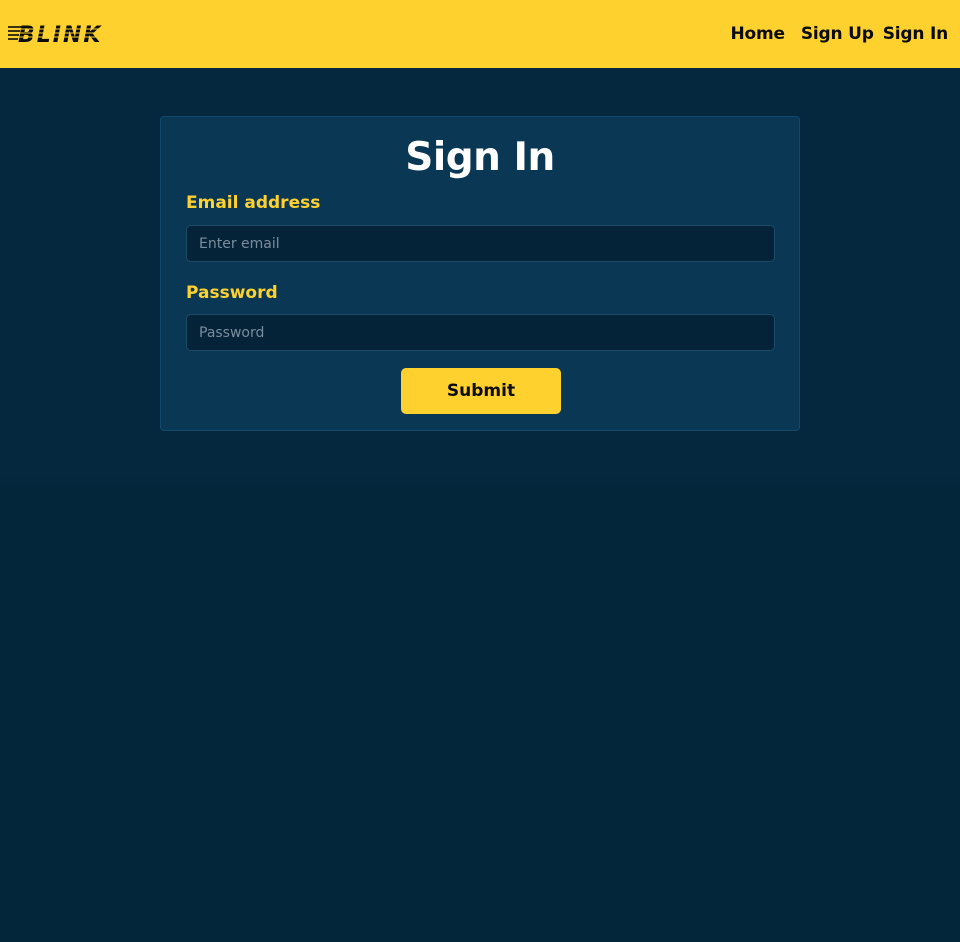  Describe the element at coordinates (480, 34) in the screenshot. I see `navbar: BLINK Home Sign Up Sign In` at that location.